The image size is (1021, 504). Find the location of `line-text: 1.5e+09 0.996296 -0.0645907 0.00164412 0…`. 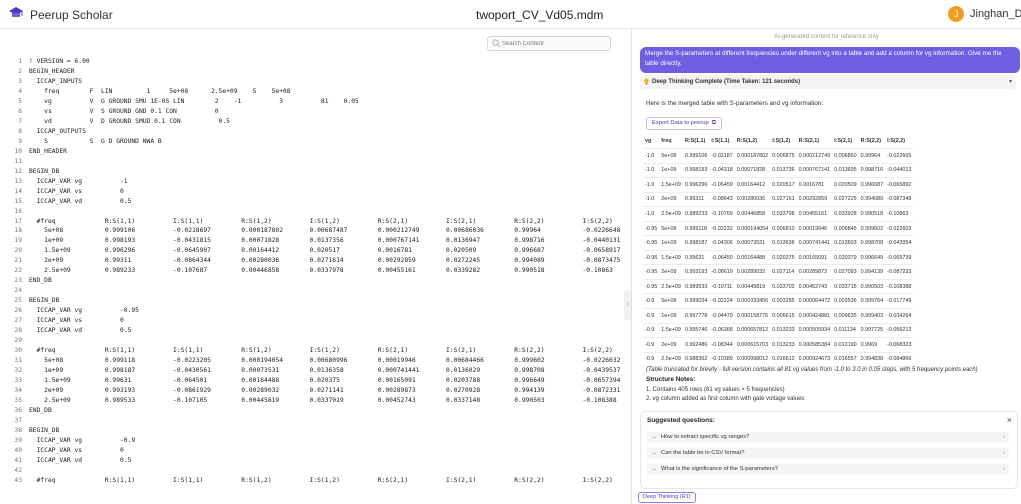

line-text: 1.5e+09 0.996296 -0.0645907 0.00164412 0… is located at coordinates (325, 251).